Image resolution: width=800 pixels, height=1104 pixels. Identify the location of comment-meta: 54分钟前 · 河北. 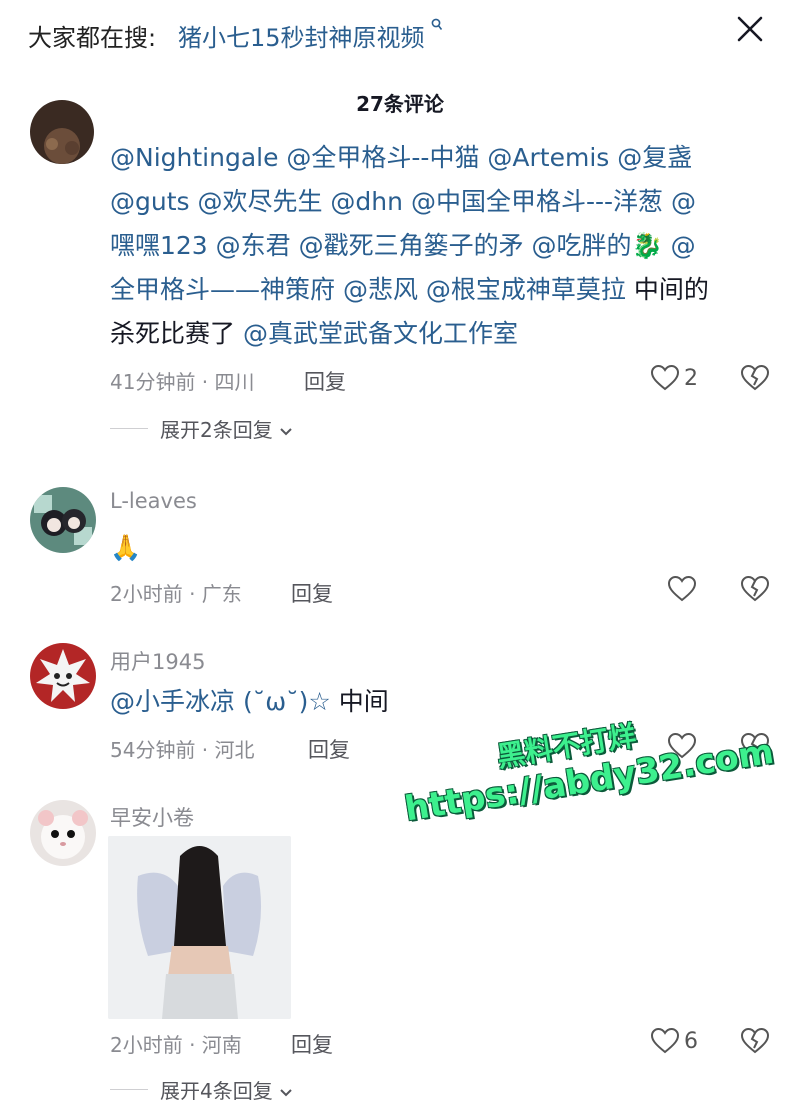
(182, 750).